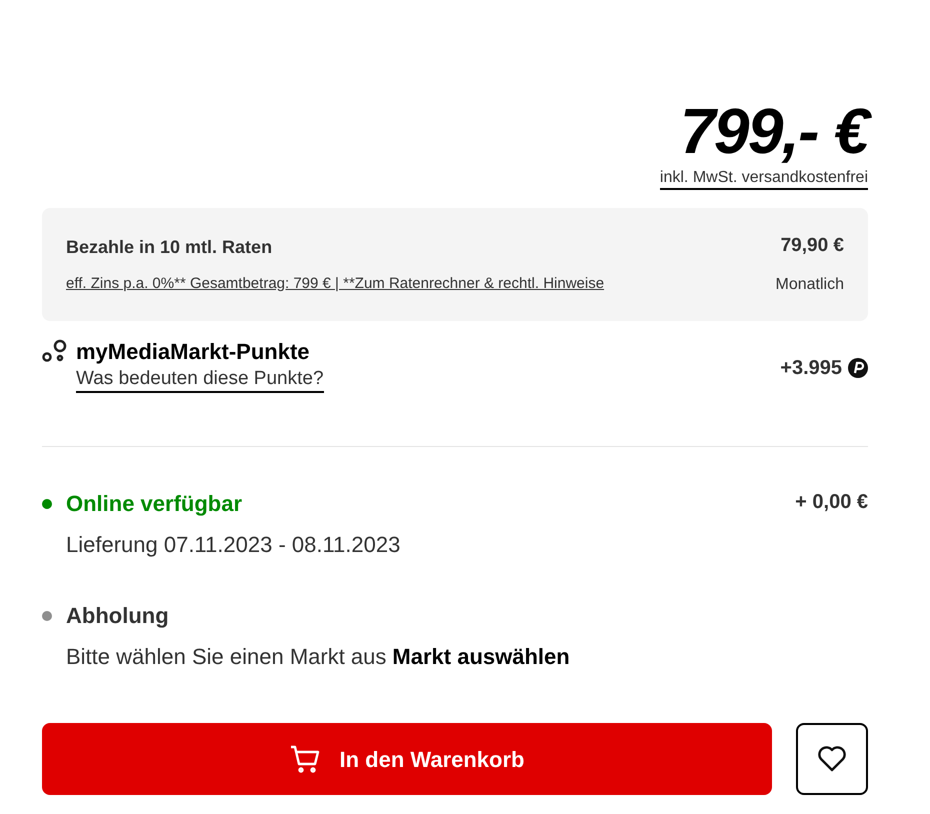 Image resolution: width=930 pixels, height=814 pixels. What do you see at coordinates (193, 352) in the screenshot?
I see `points-title: myMediaMarkt-Punkte` at bounding box center [193, 352].